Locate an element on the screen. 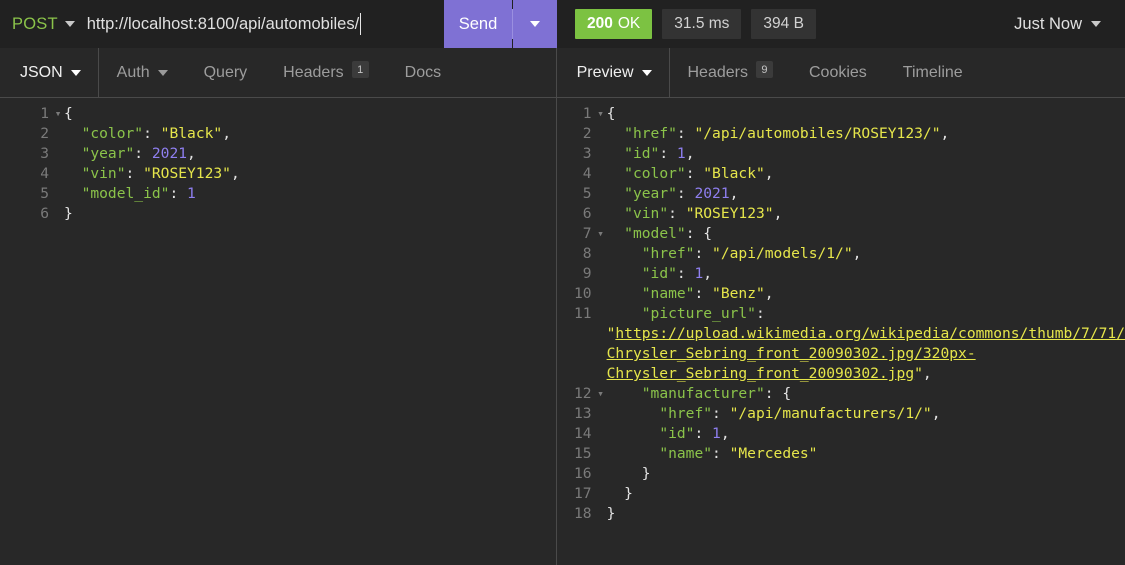  line-number: 6 is located at coordinates (587, 213).